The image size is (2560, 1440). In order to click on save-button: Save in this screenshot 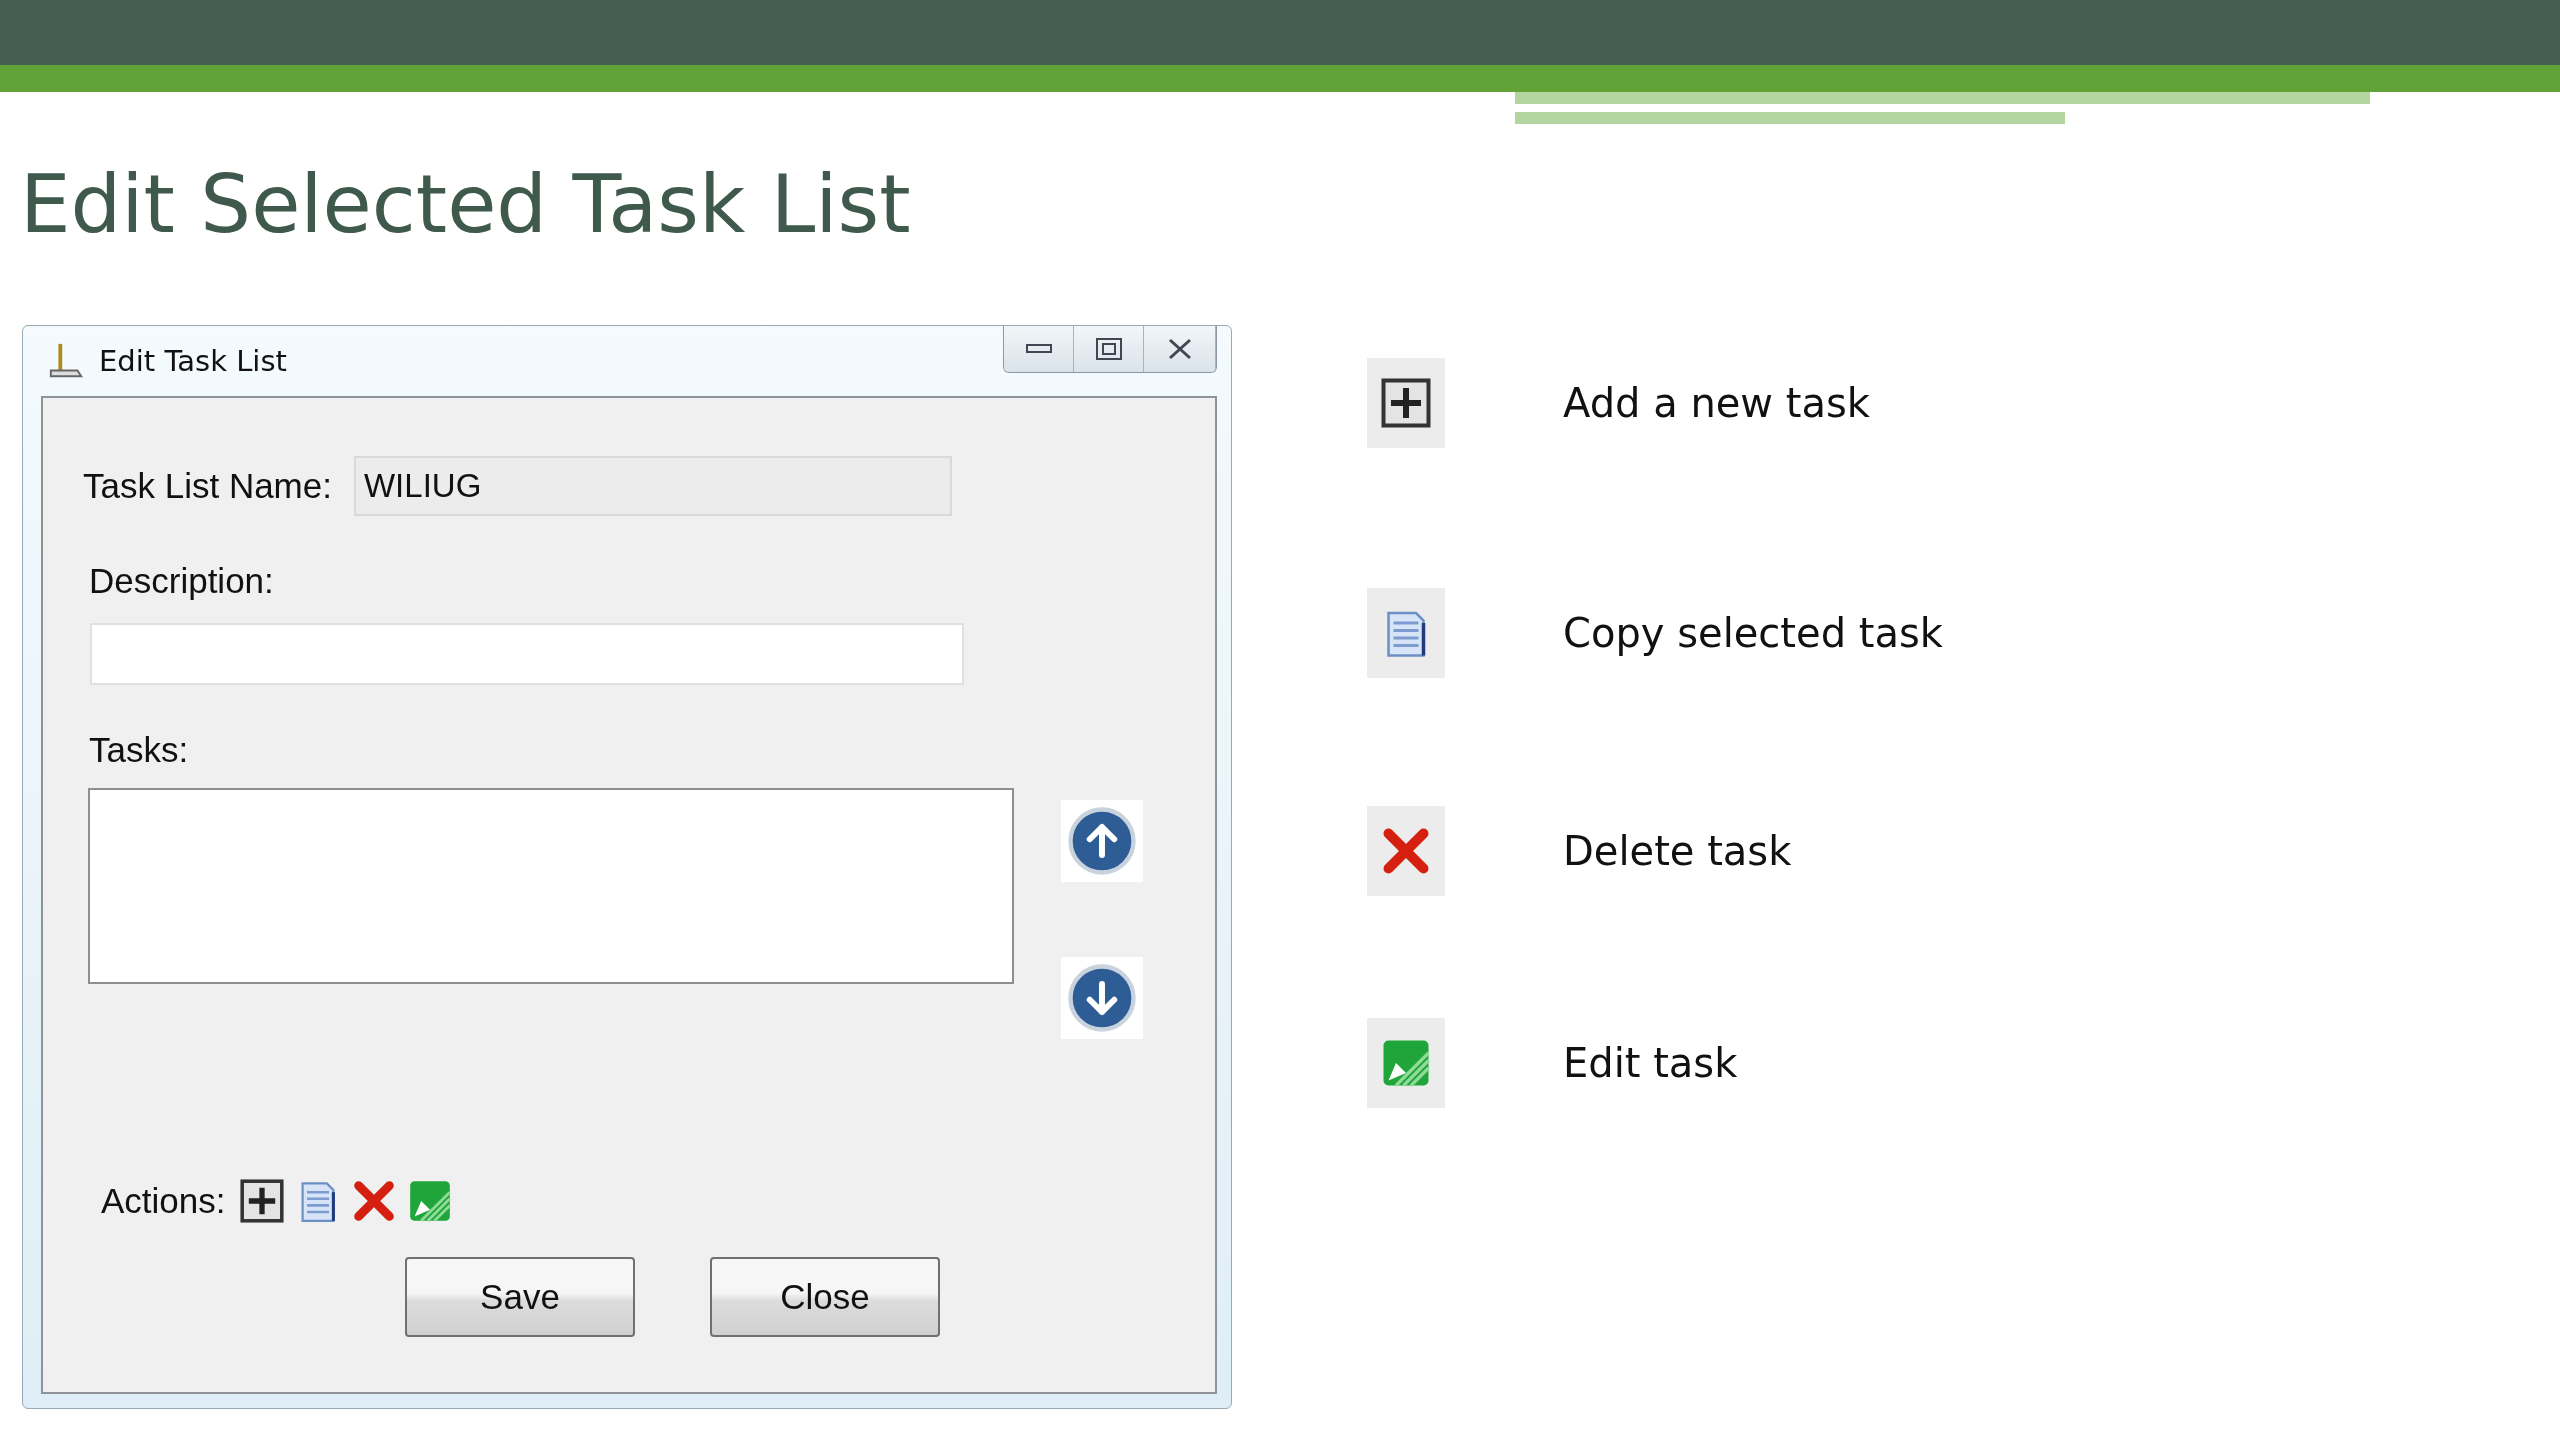, I will do `click(520, 1297)`.